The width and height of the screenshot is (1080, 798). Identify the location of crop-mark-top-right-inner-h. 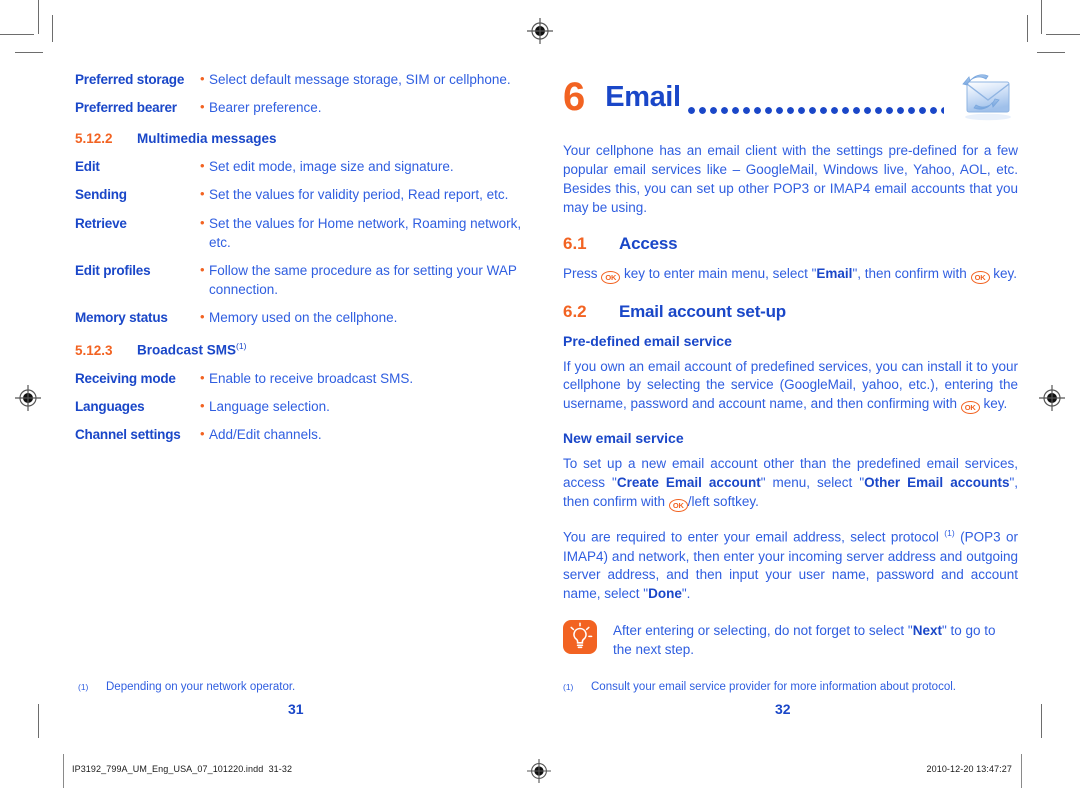
(1051, 52).